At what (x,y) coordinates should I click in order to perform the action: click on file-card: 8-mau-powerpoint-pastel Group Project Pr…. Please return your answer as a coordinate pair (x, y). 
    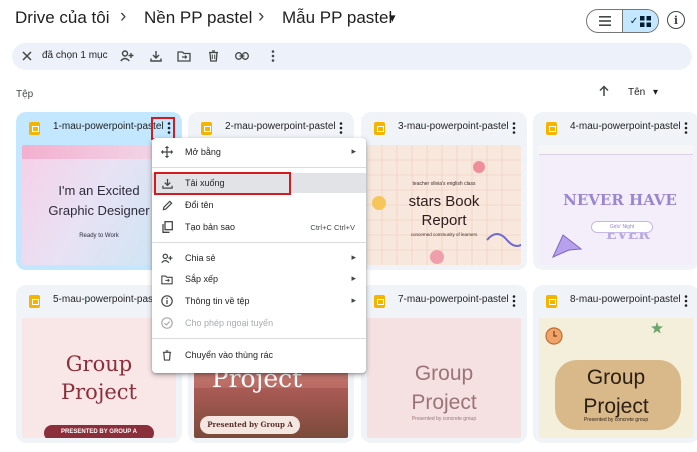
    Looking at the image, I should click on (615, 364).